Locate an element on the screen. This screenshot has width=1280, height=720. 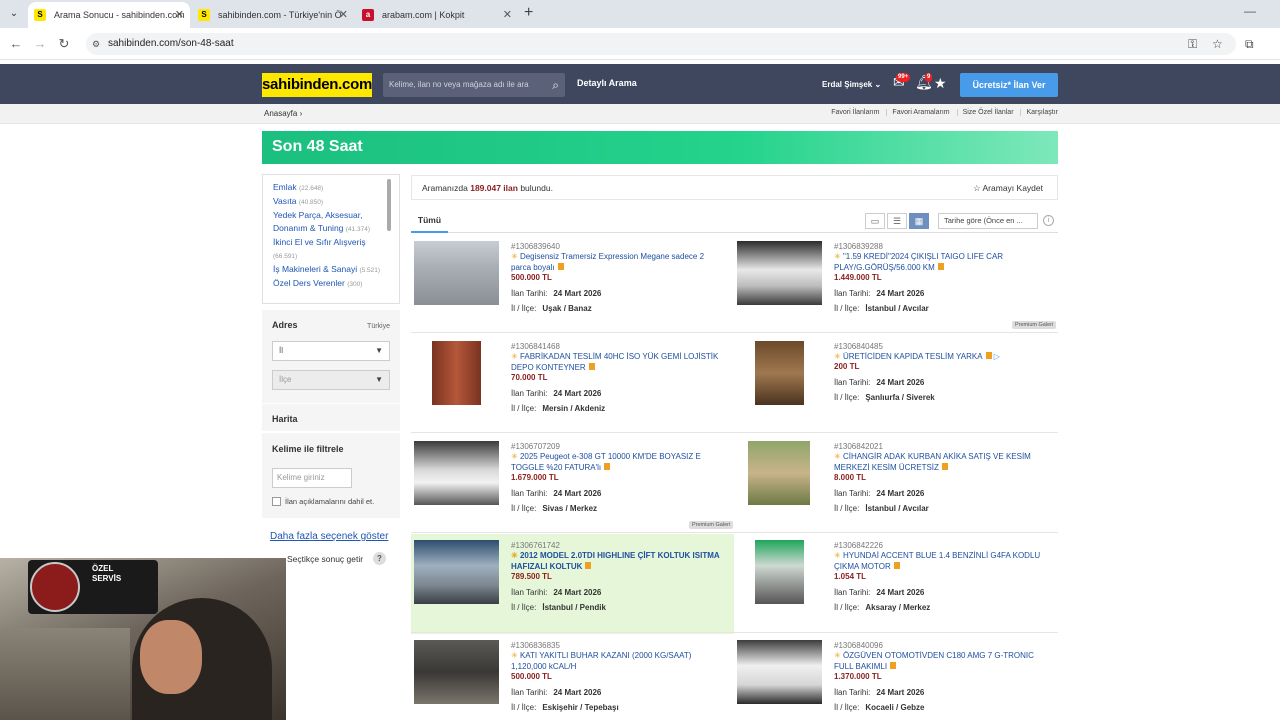
webcam-background is located at coordinates (65, 674).